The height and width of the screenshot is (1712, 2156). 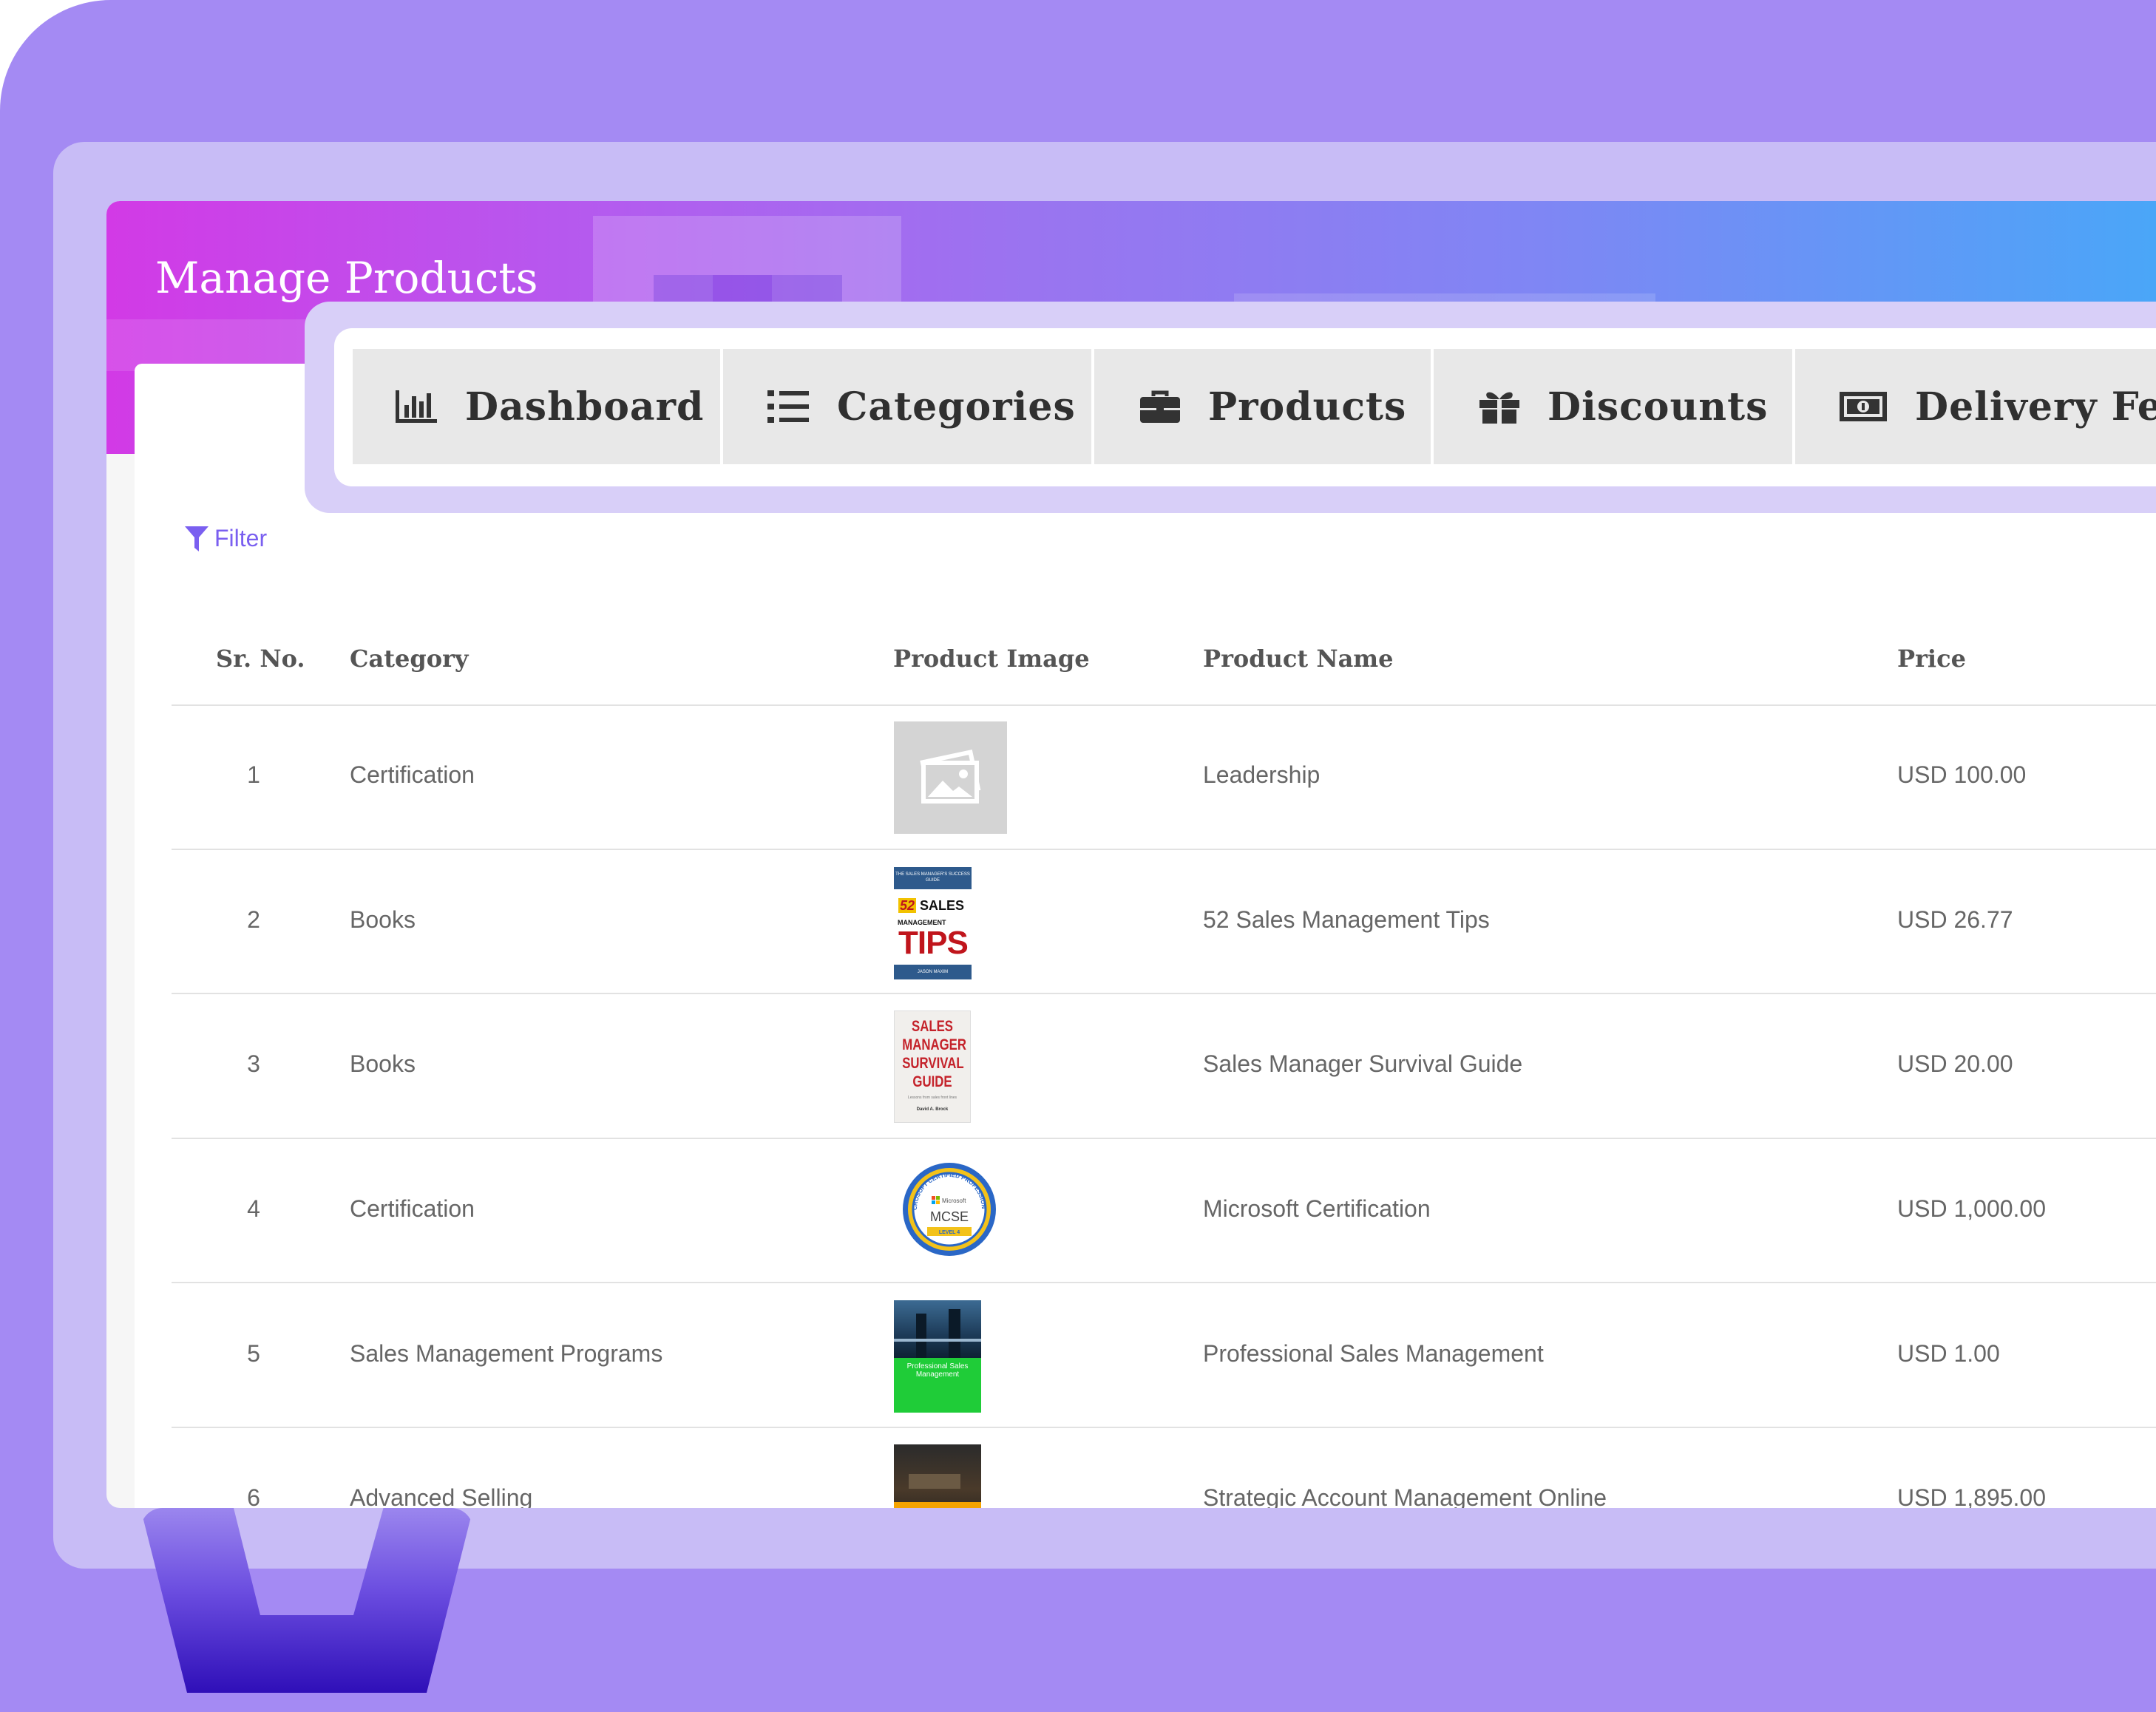 I want to click on row-6-sr: 6, so click(x=253, y=1496).